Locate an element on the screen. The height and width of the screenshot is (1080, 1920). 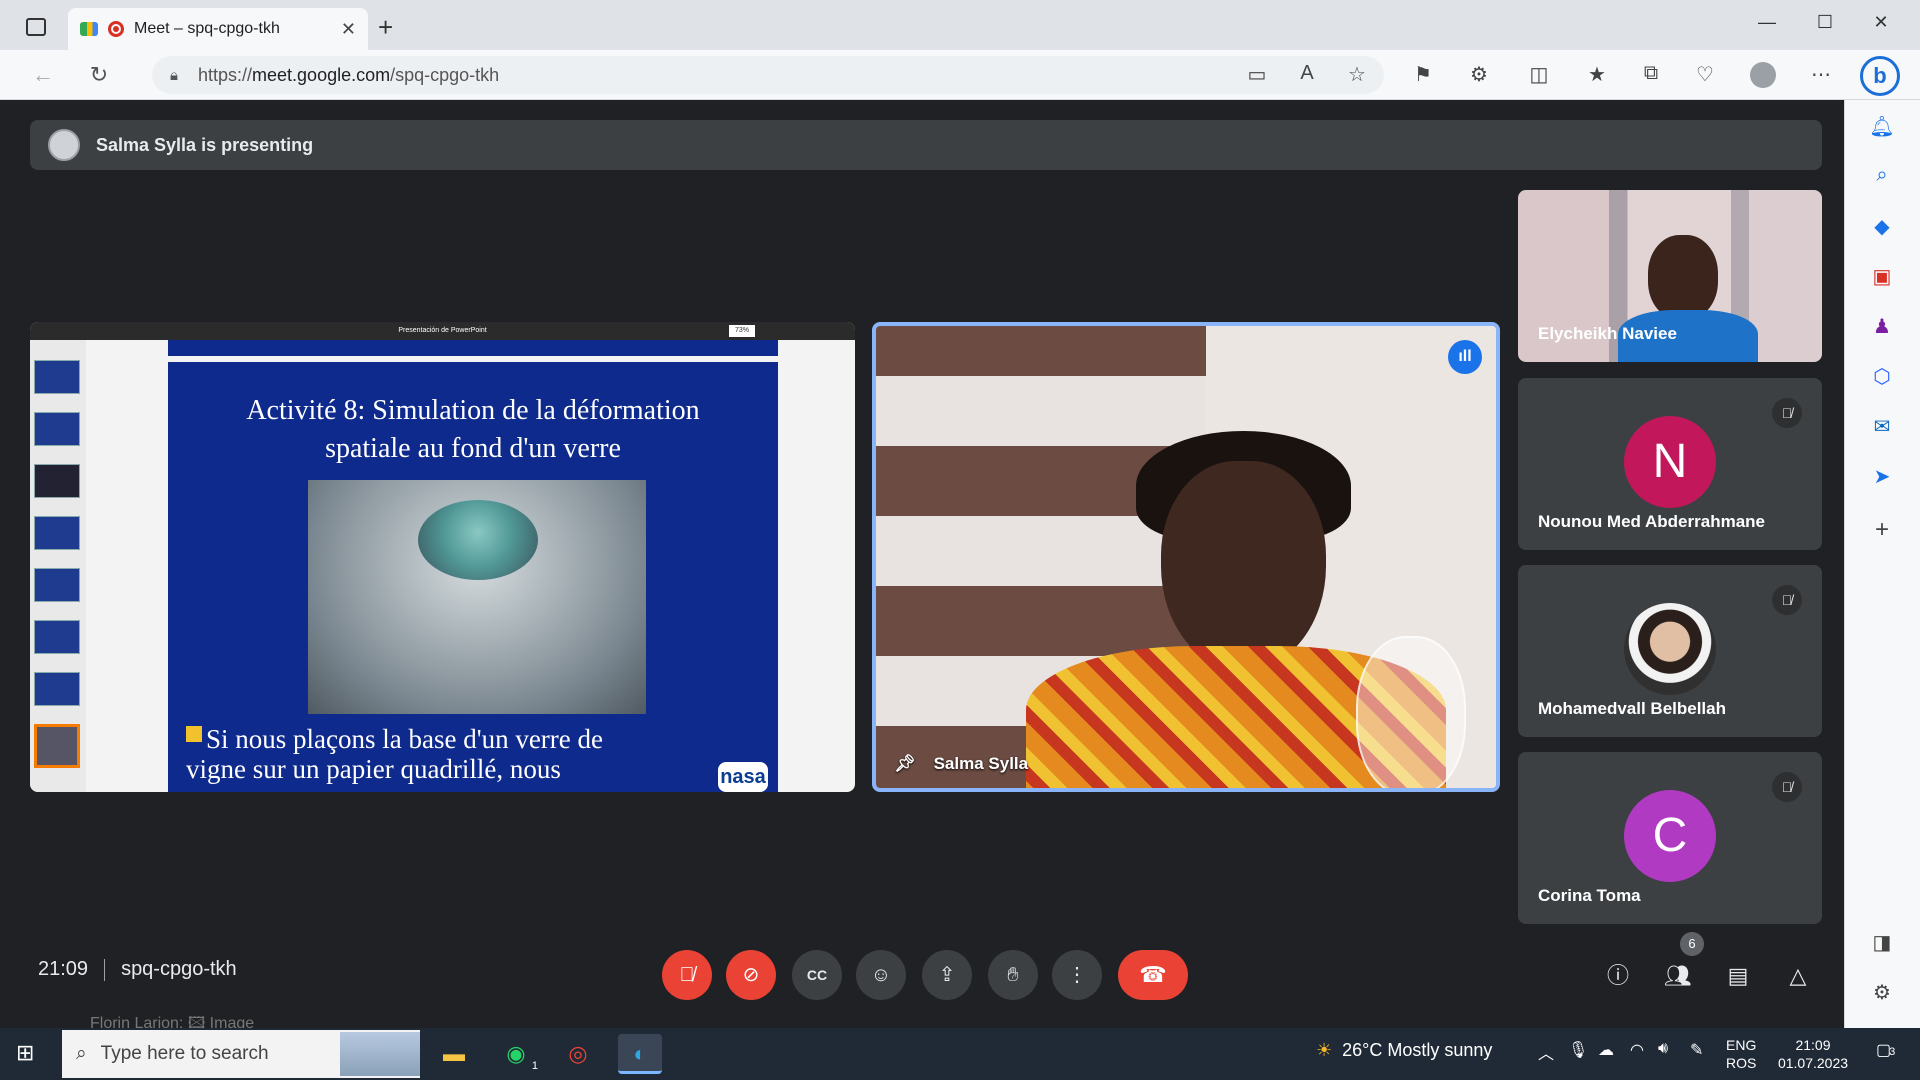
browser-tab-meet: Meet – spq-cpgo-tkh ✕ is located at coordinates (218, 29).